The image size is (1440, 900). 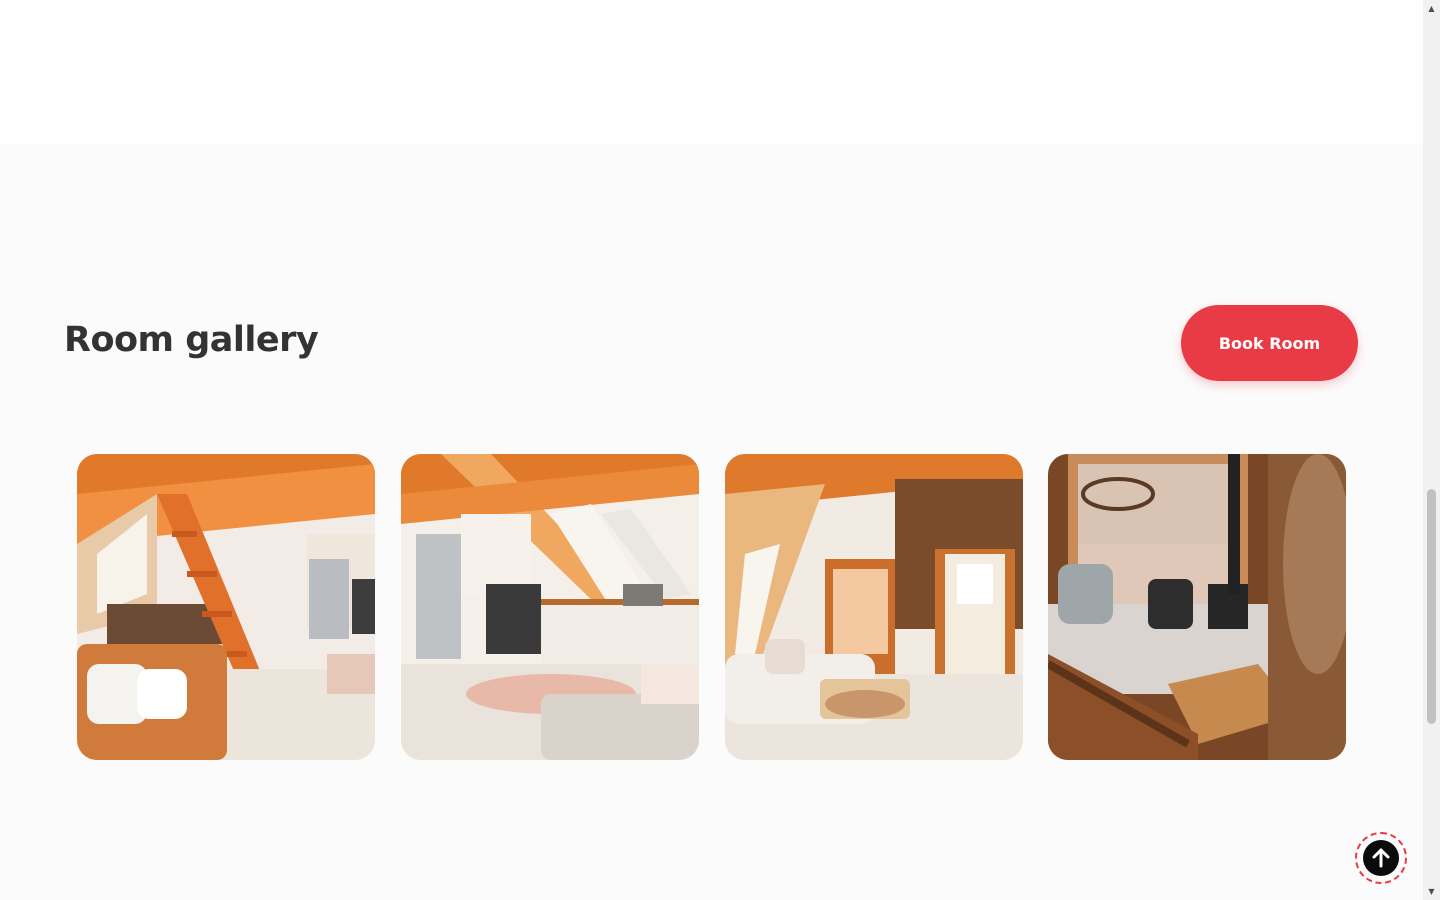 I want to click on section-title: Room gallery, so click(x=191, y=340).